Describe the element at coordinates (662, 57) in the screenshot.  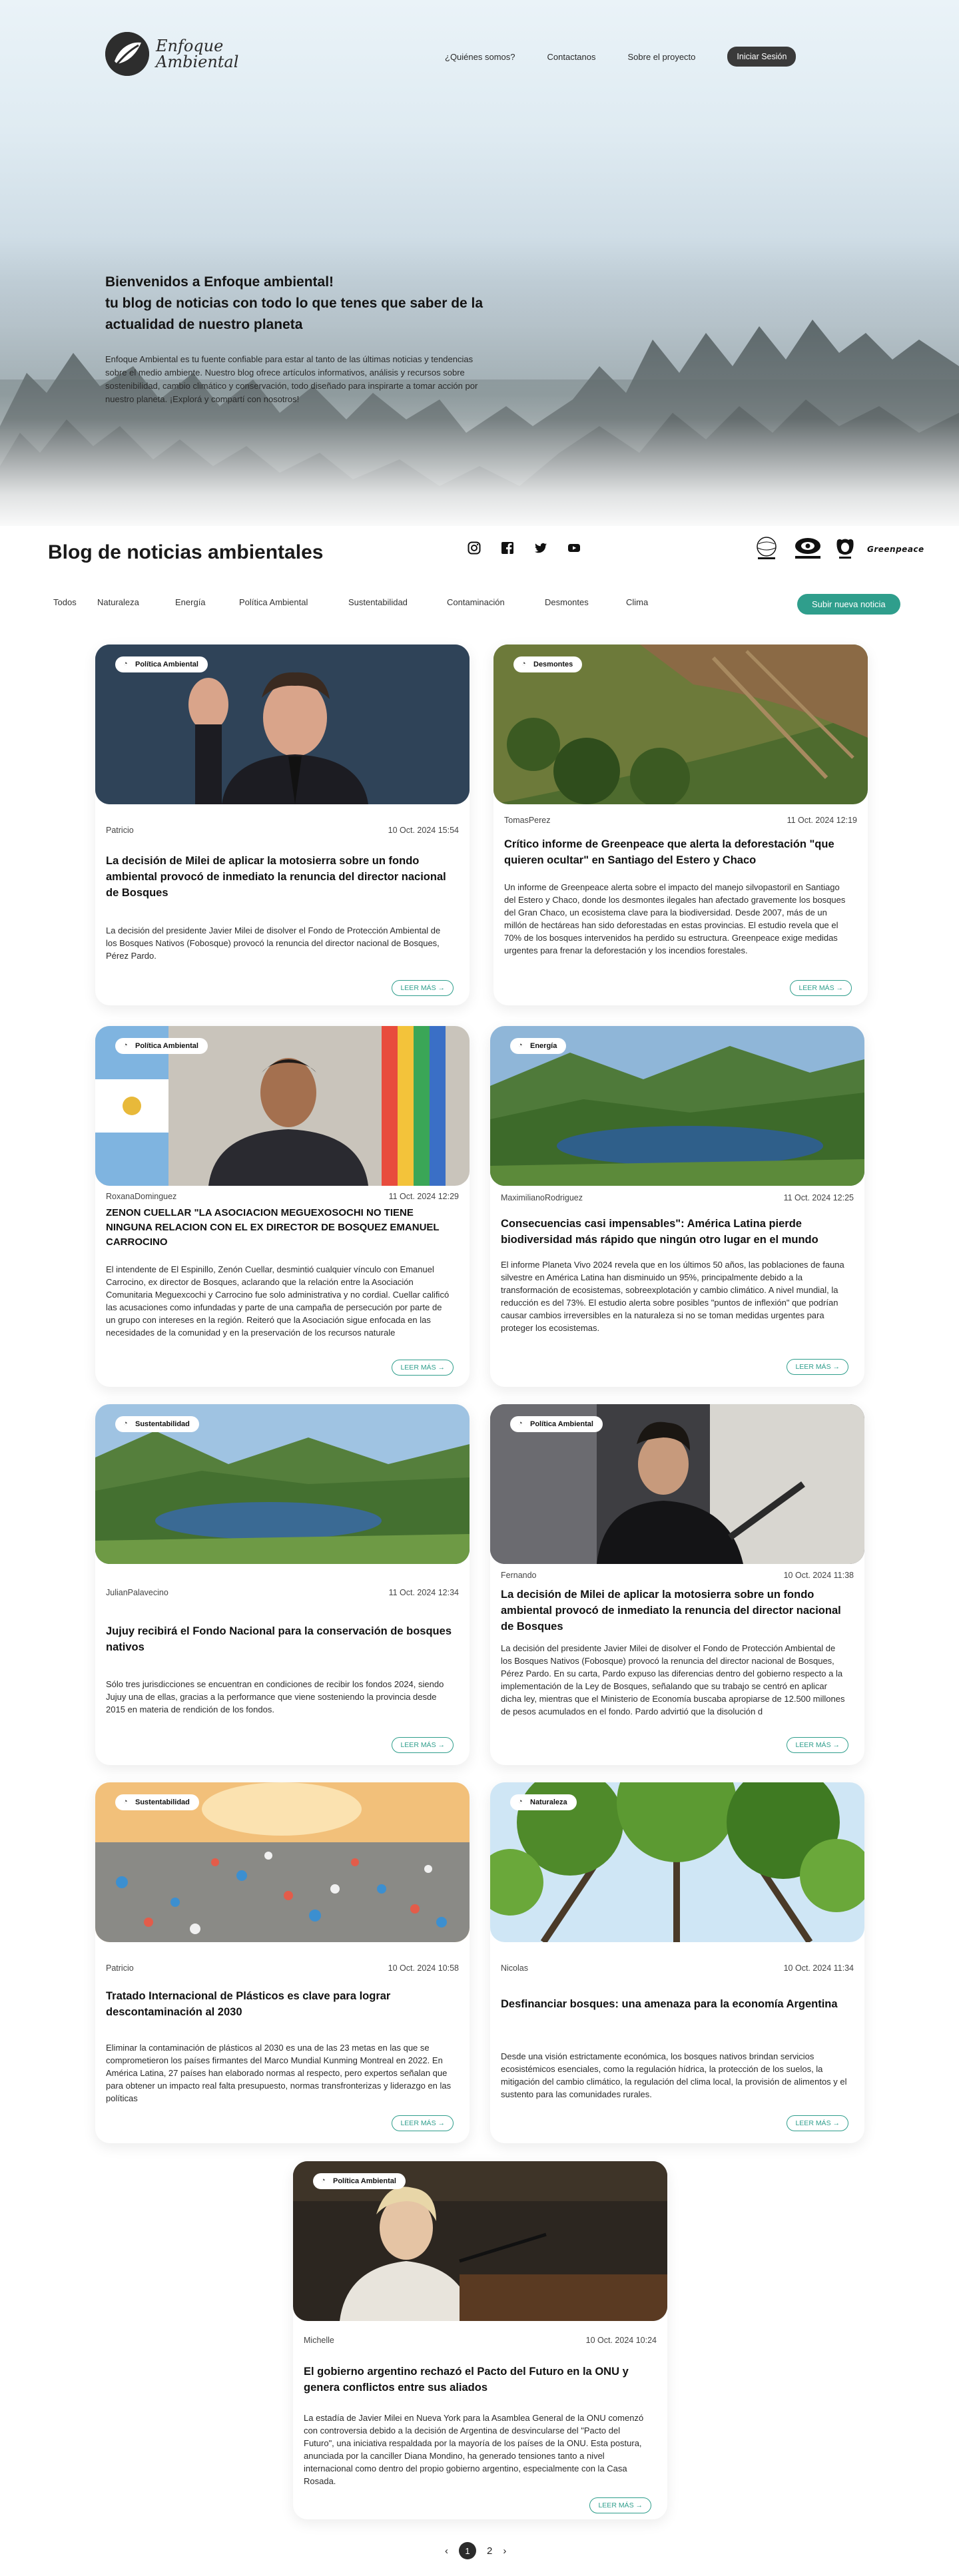
I see `nav-link-project: Sobre el proyecto` at that location.